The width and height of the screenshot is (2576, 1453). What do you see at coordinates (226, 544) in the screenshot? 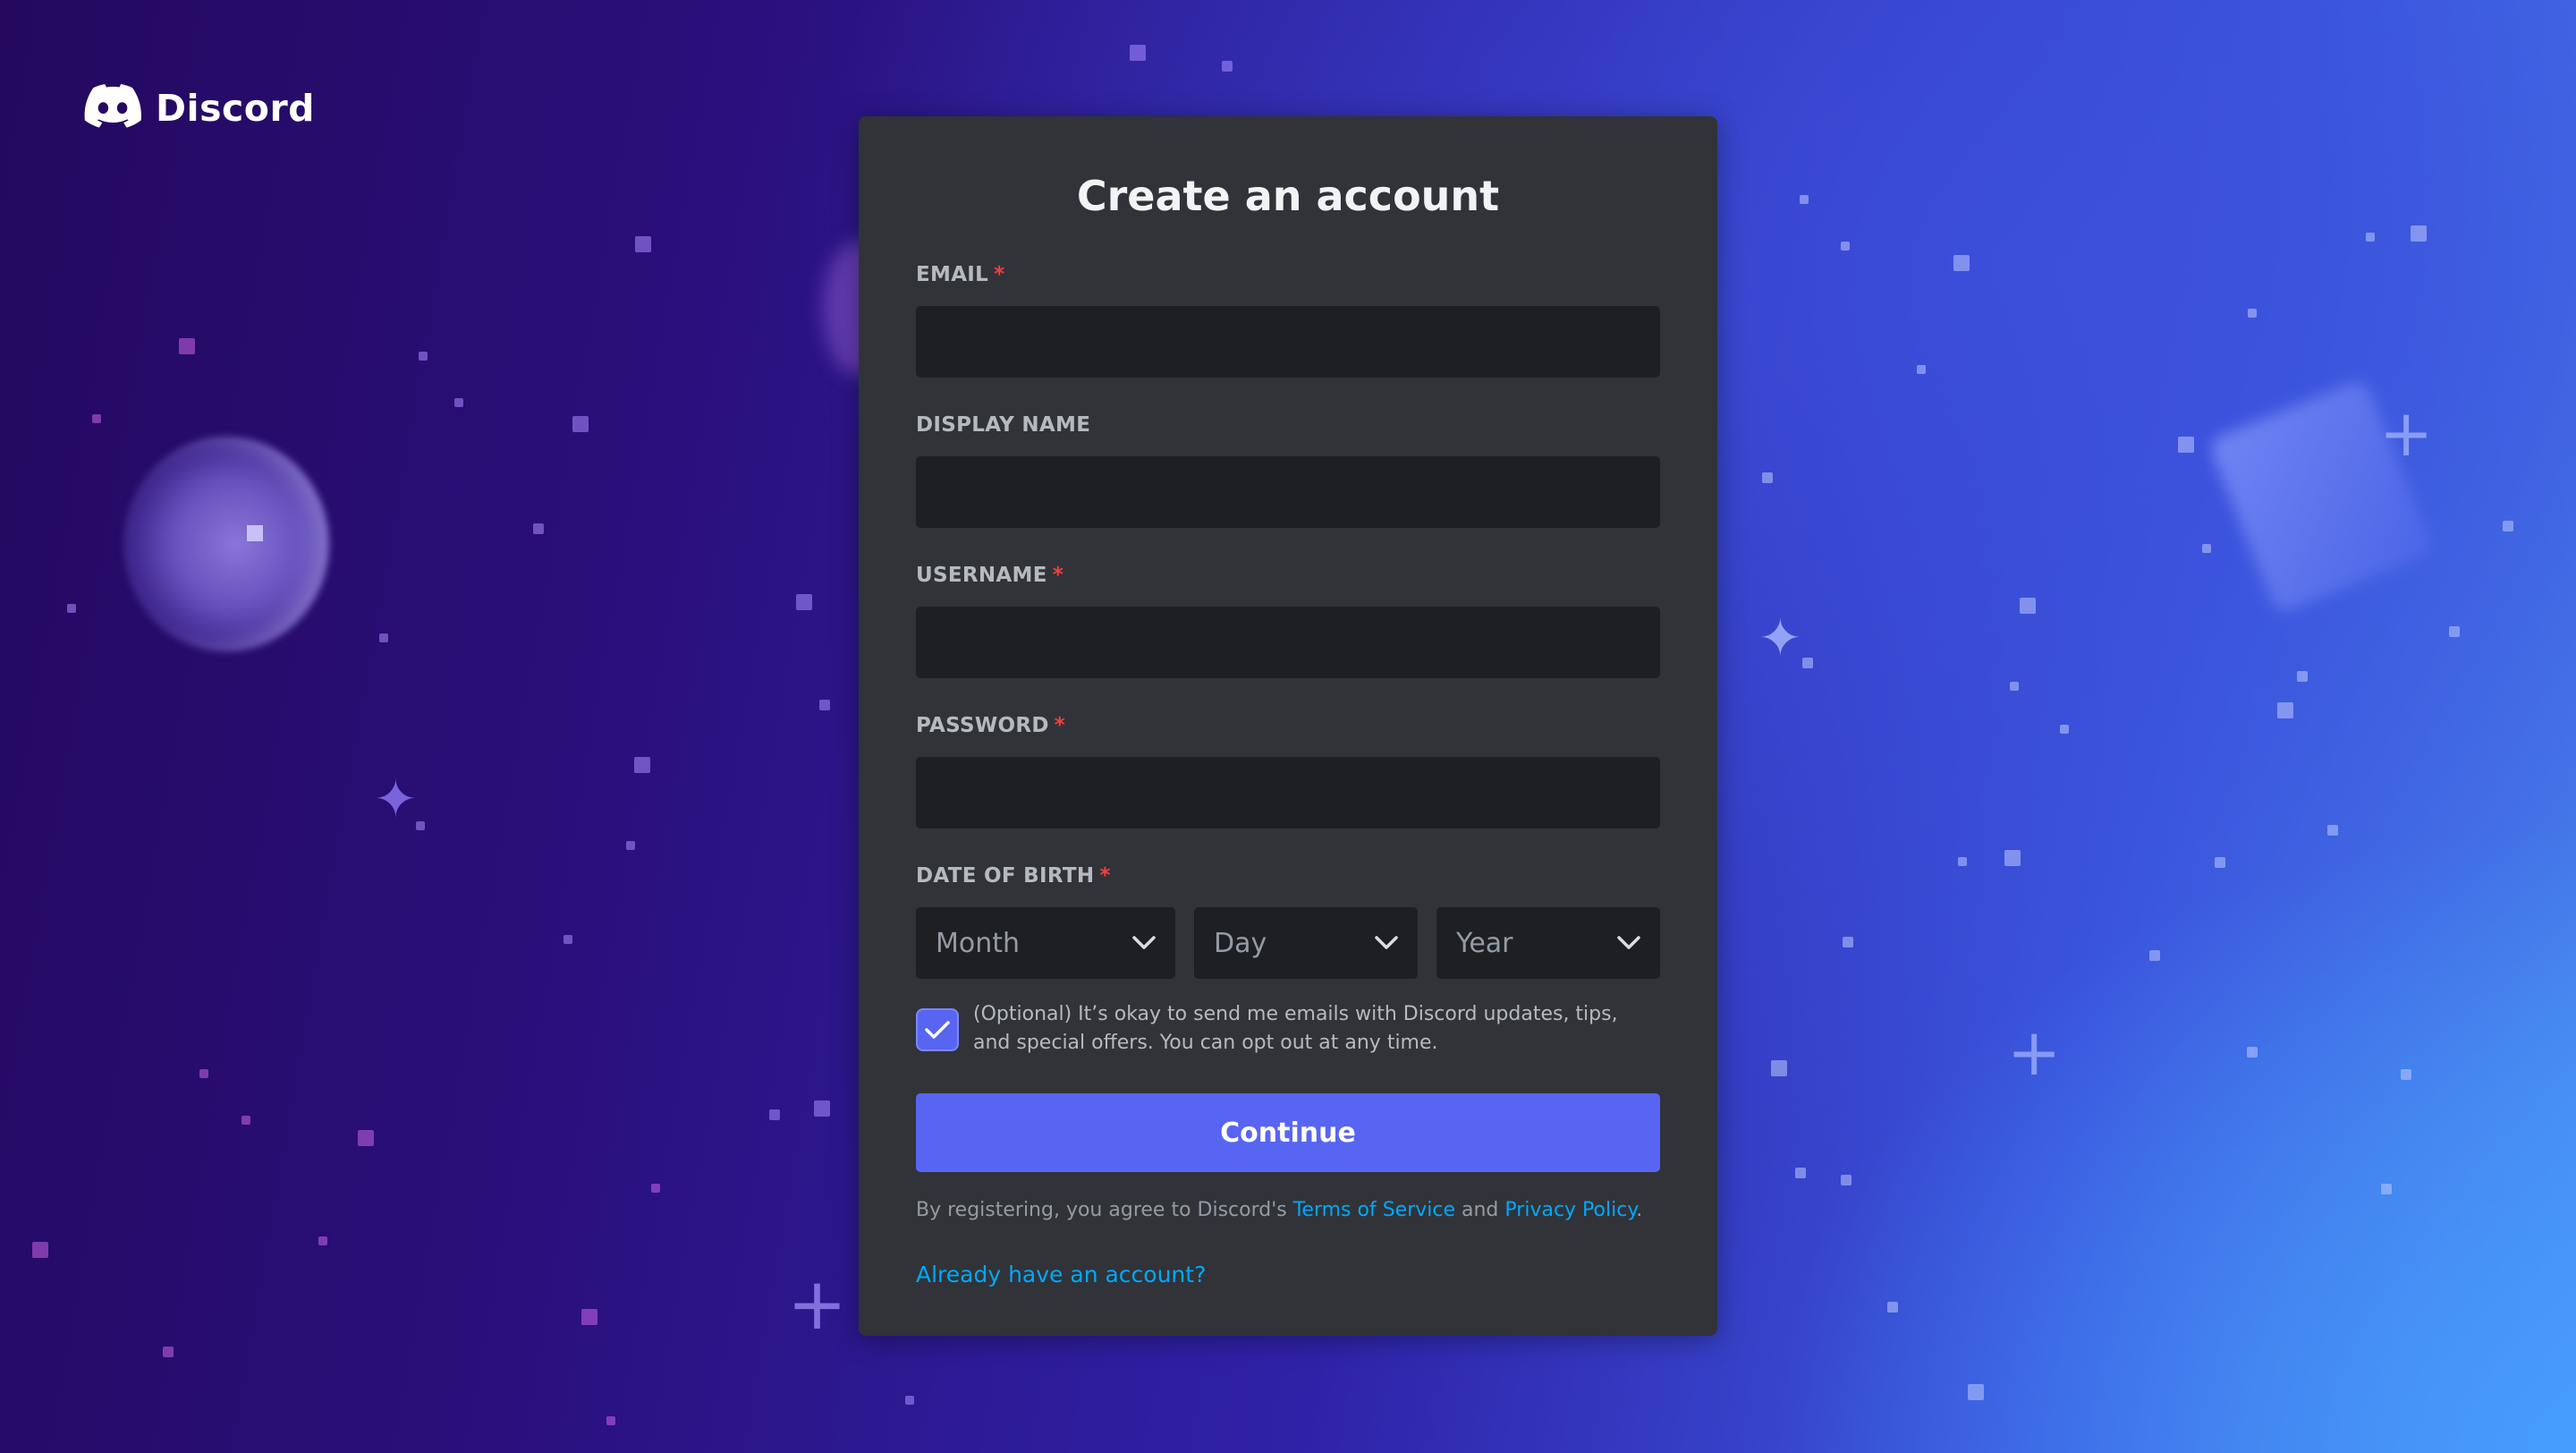
I see `orb-decoration` at bounding box center [226, 544].